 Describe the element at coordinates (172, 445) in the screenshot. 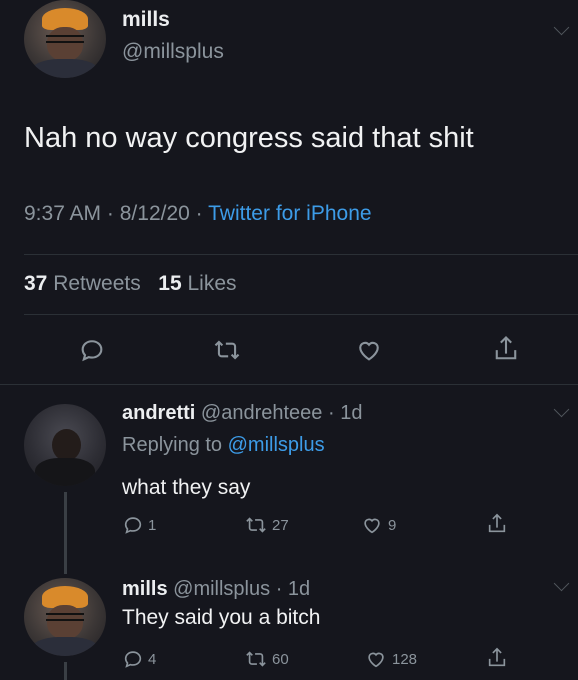

I see `replying-to-prefix: Replying to` at that location.